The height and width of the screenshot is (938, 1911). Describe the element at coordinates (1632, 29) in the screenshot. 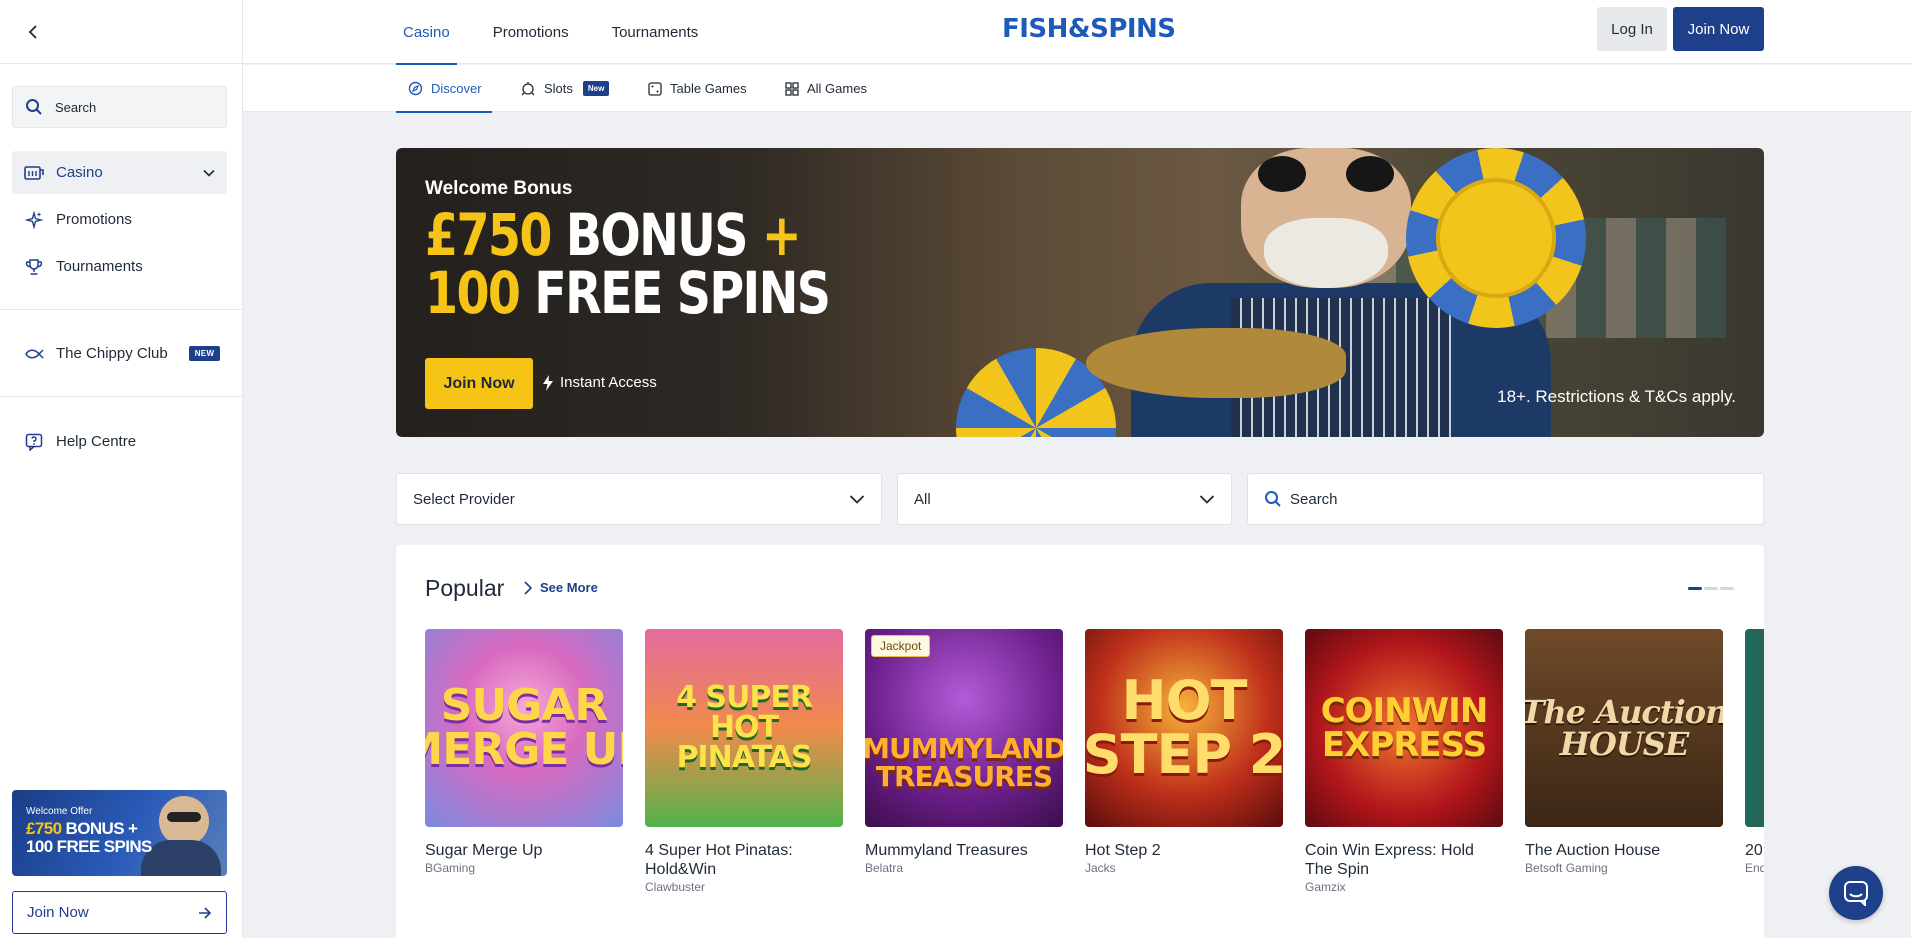

I see `login-button: Log In` at that location.